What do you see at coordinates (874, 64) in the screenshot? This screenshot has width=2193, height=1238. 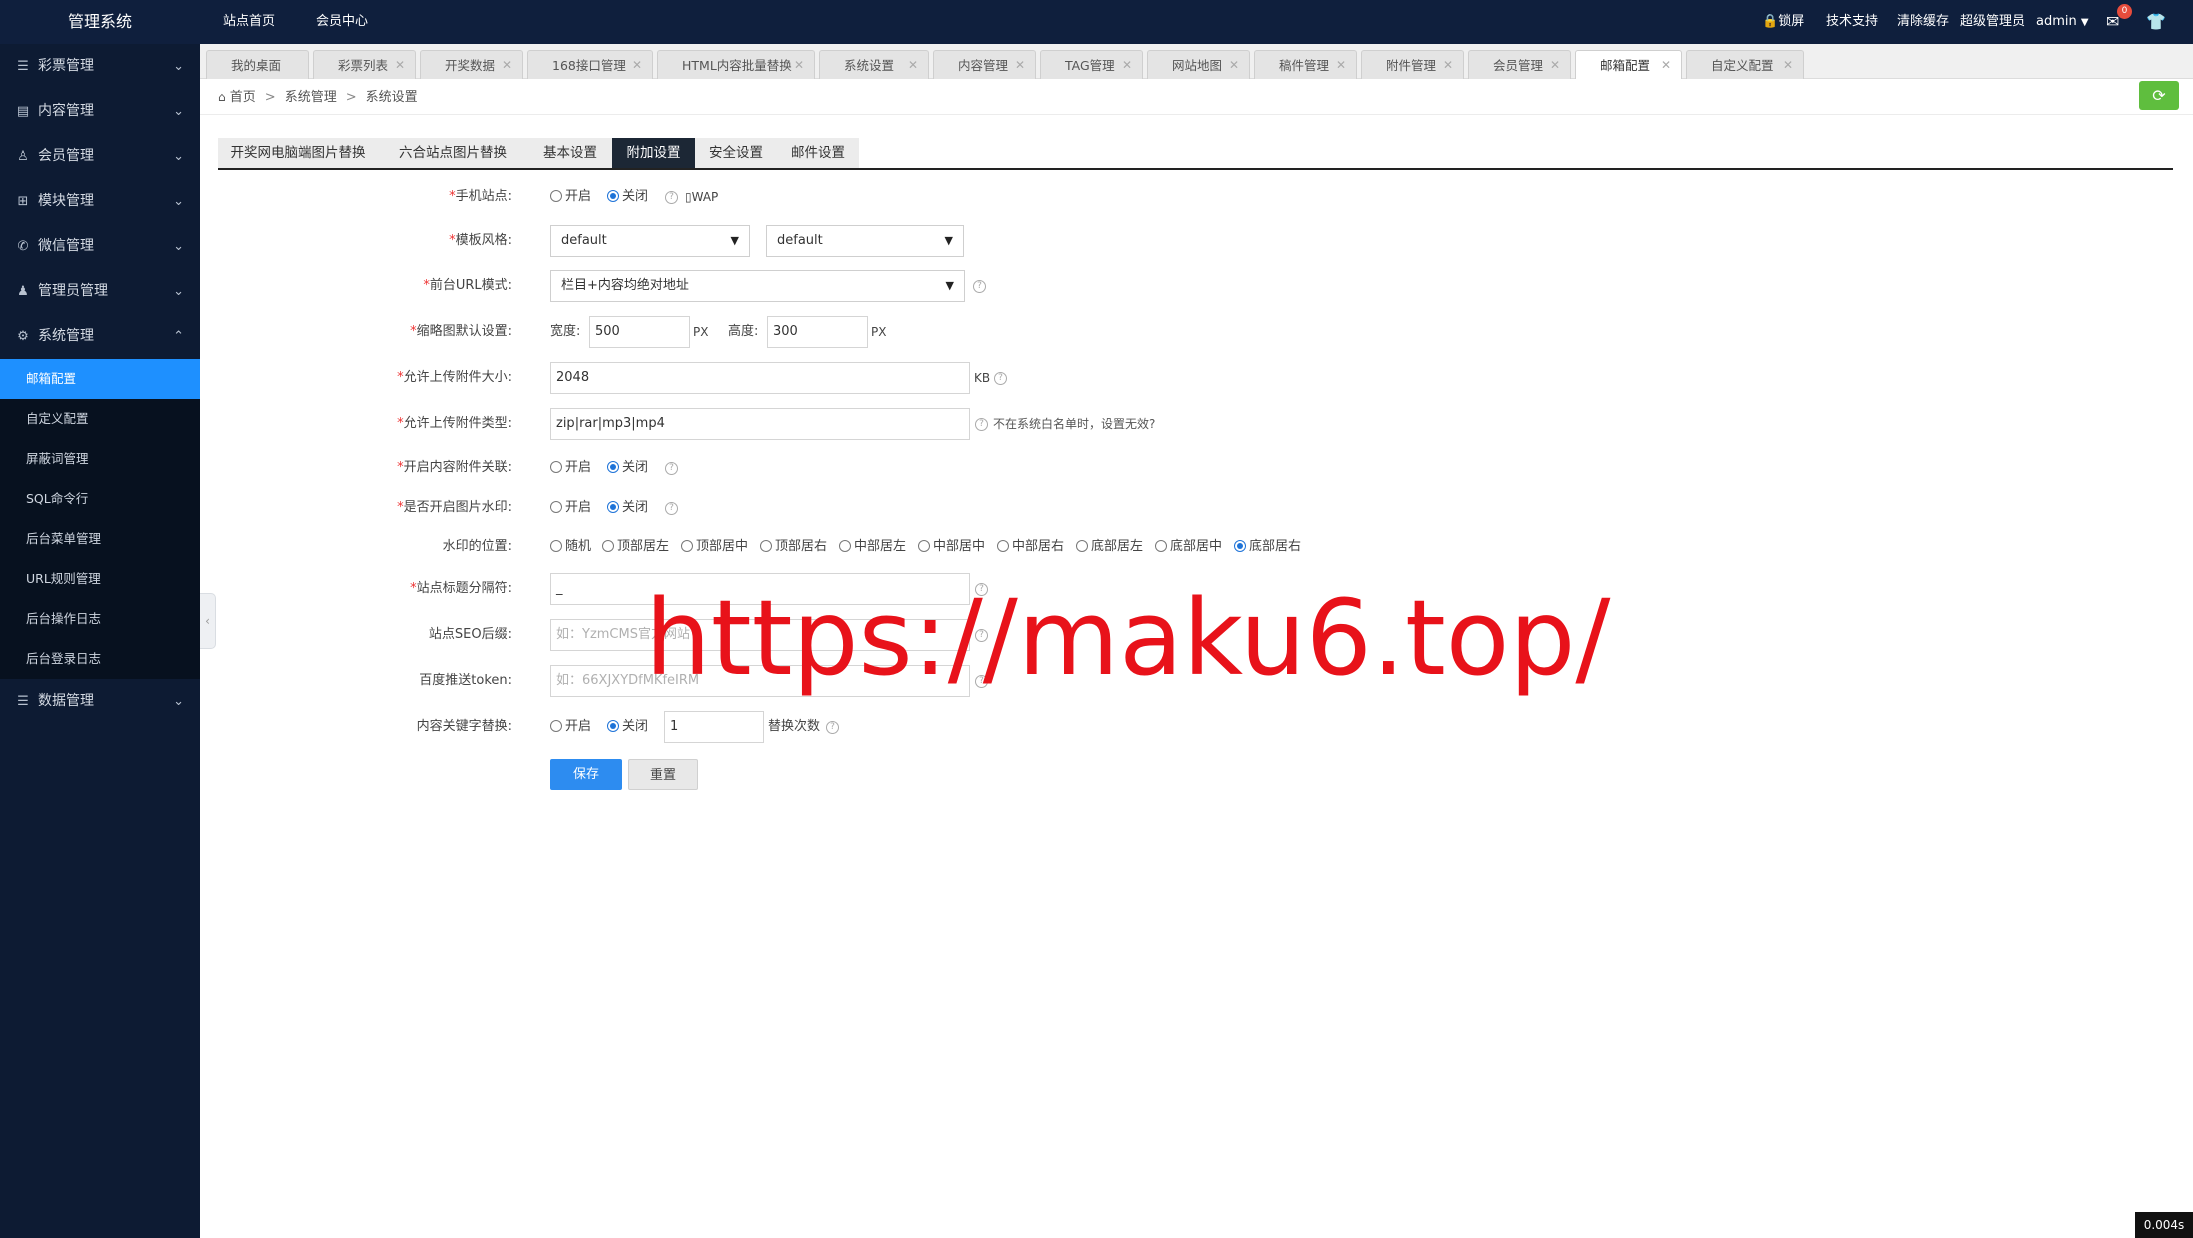 I see `tab-system-settings: 系统设置 ✕` at bounding box center [874, 64].